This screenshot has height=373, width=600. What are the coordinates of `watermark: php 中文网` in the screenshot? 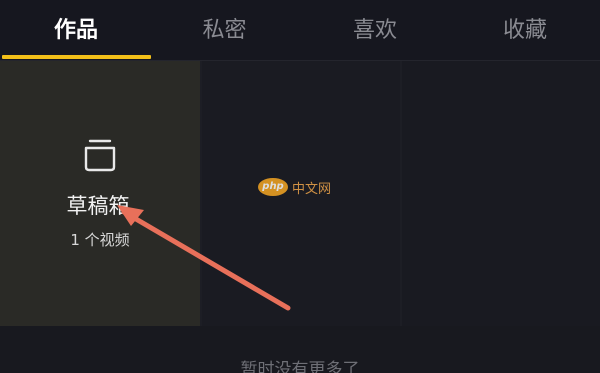 It's located at (294, 187).